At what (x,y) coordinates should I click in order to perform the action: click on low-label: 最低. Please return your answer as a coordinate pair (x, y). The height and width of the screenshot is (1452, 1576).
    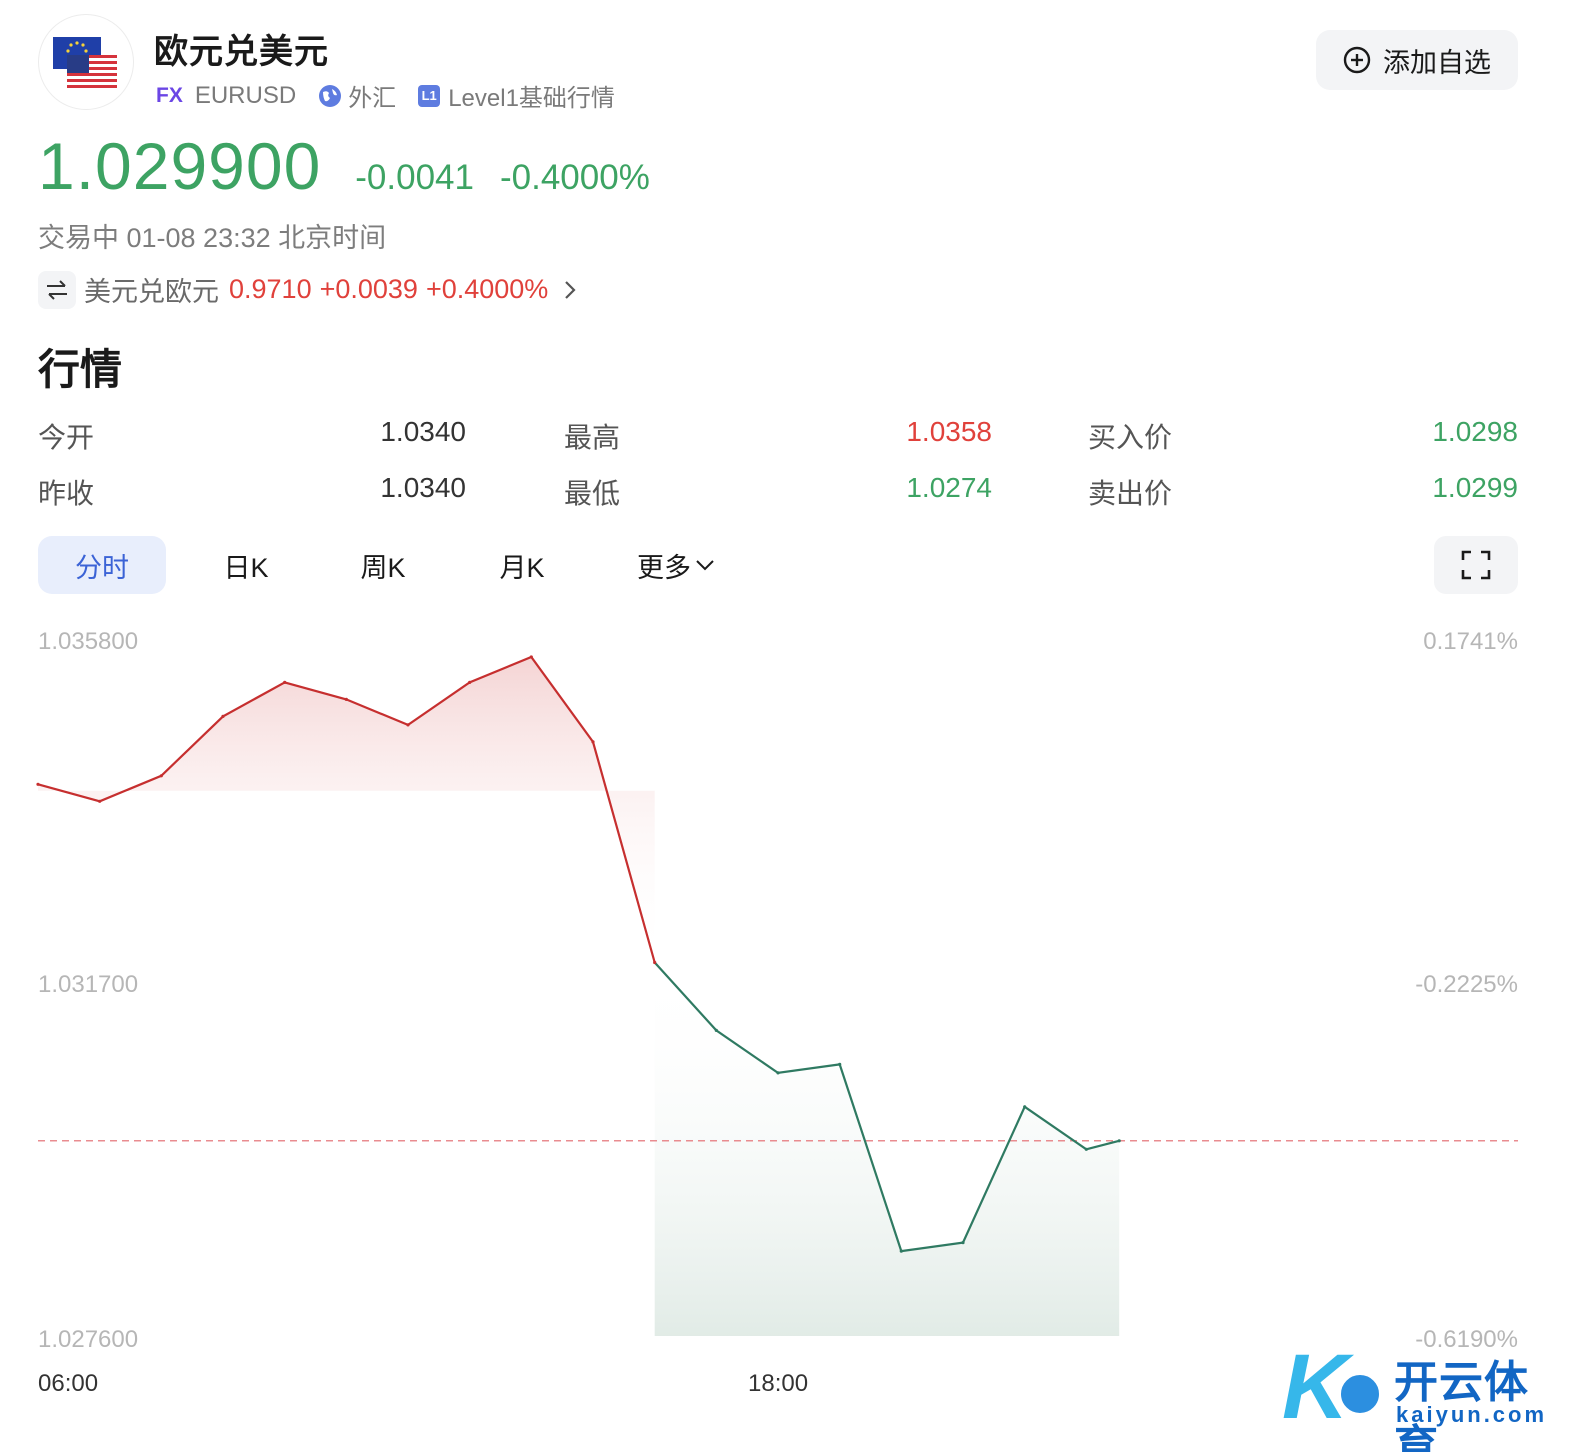
    Looking at the image, I should click on (592, 493).